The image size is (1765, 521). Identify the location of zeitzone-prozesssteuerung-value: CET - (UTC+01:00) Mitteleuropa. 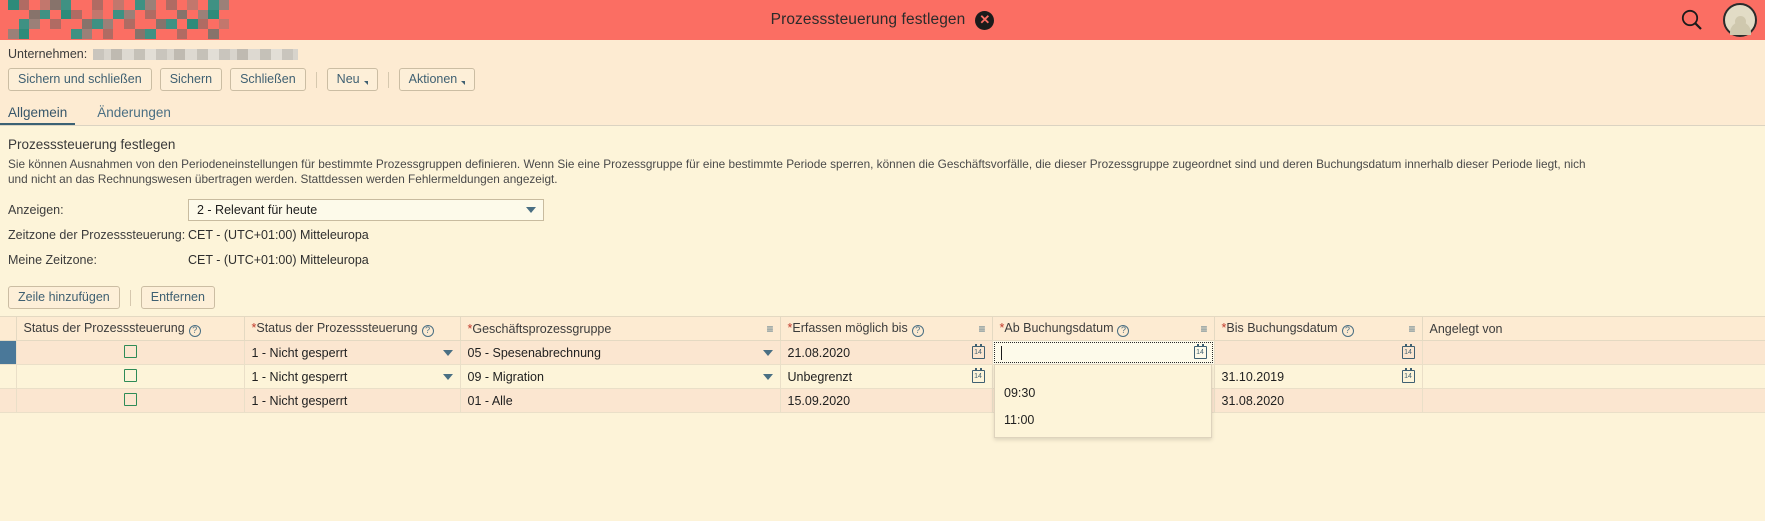
(278, 234).